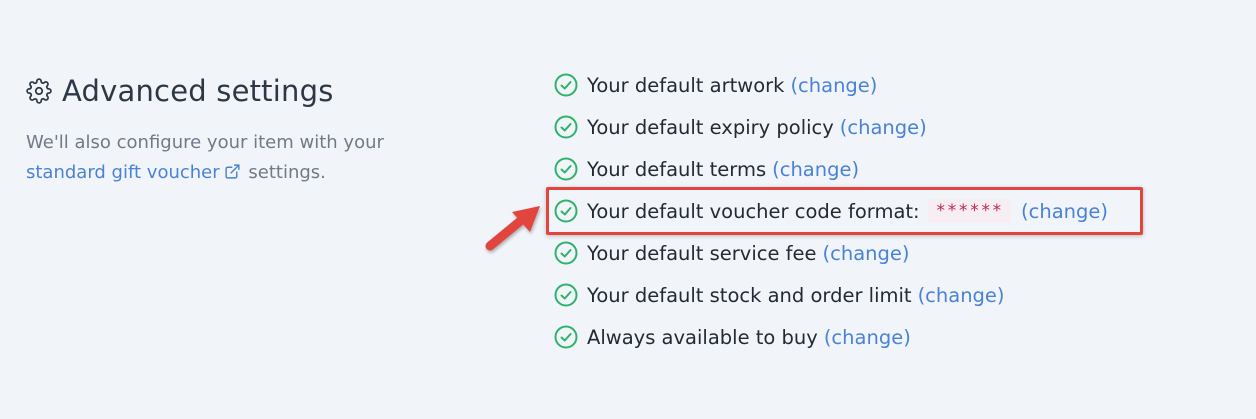  Describe the element at coordinates (961, 295) in the screenshot. I see `change-stock-order-limit-link: (change)` at that location.